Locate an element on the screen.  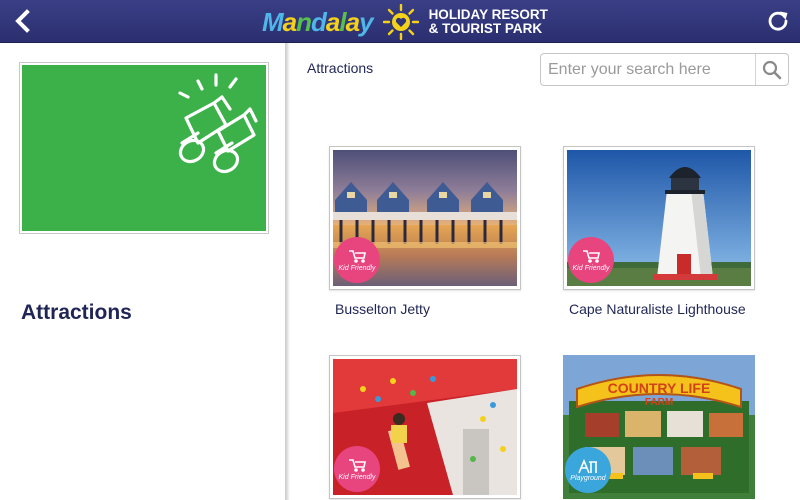
binoculars-icon is located at coordinates (218, 123).